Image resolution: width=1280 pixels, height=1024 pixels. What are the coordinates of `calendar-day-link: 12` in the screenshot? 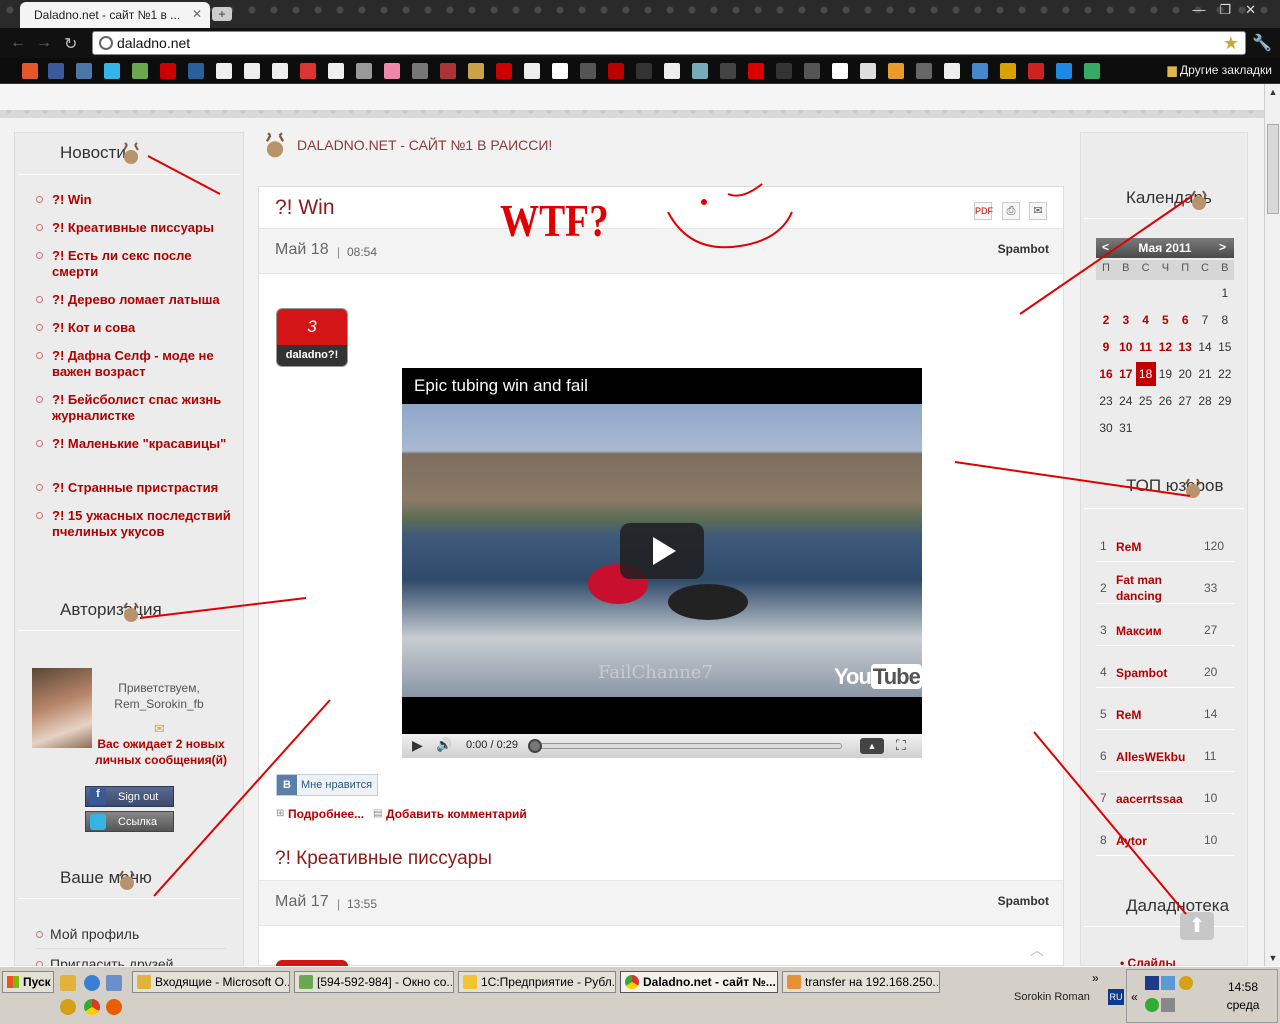 It's located at (1165, 347).